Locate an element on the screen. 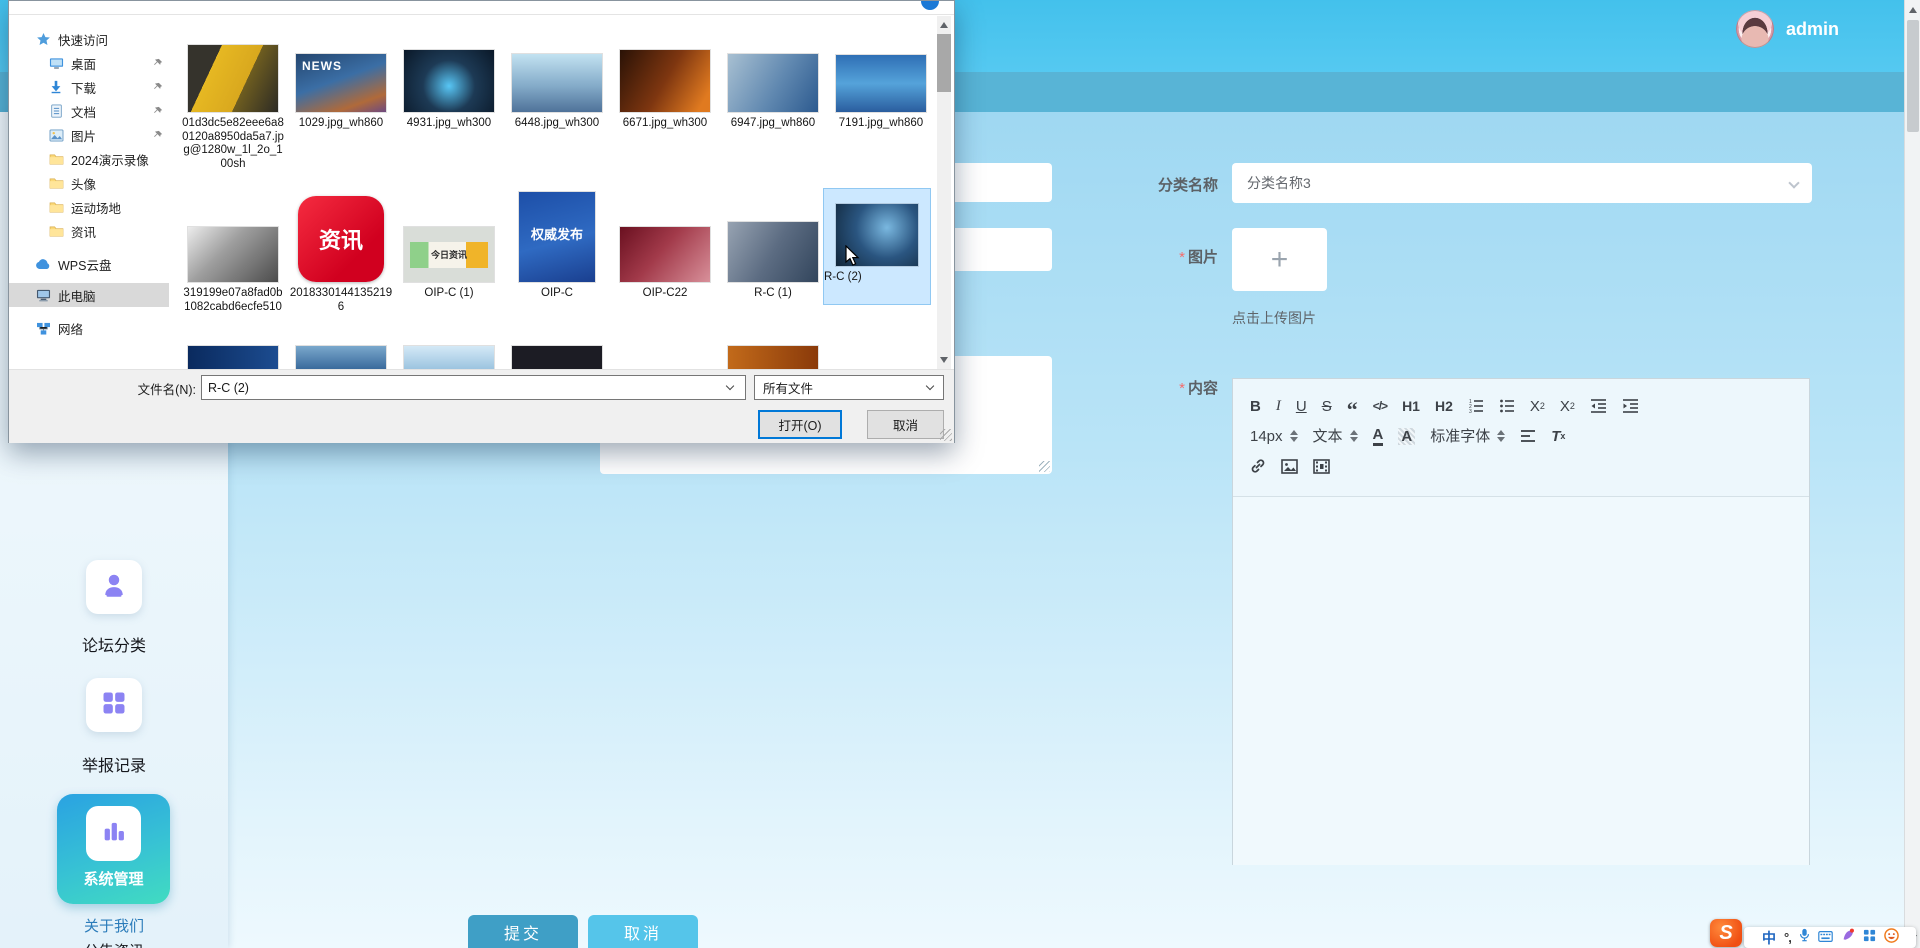 The image size is (1920, 948). file-item: NEWS 1029.jpg_wh860 is located at coordinates (341, 85).